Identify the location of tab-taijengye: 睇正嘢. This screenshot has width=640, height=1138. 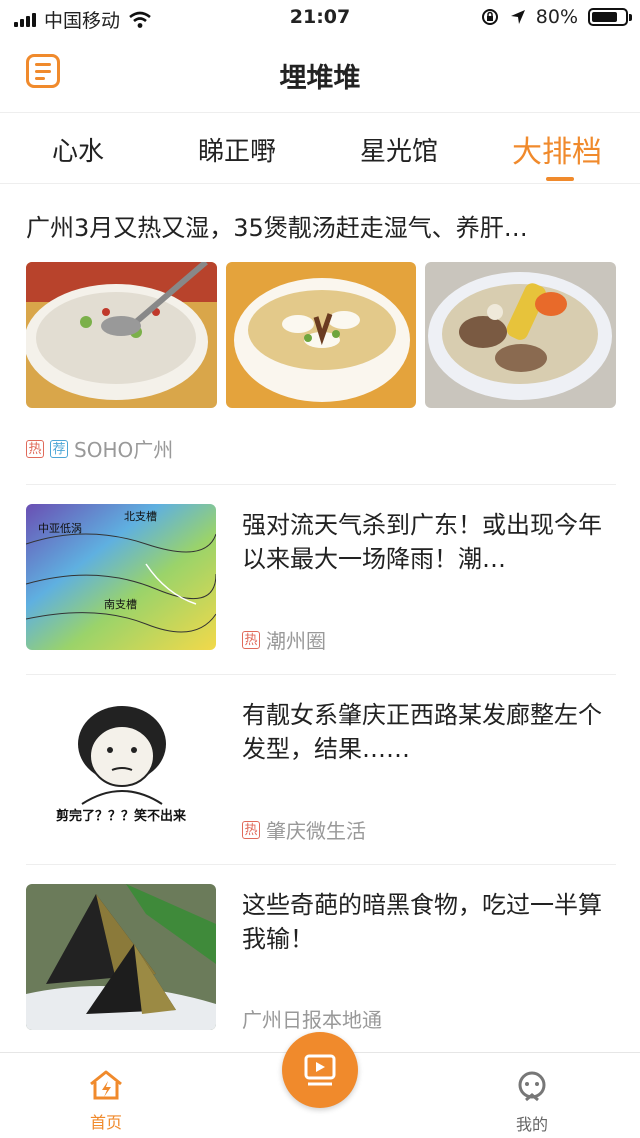
(237, 149).